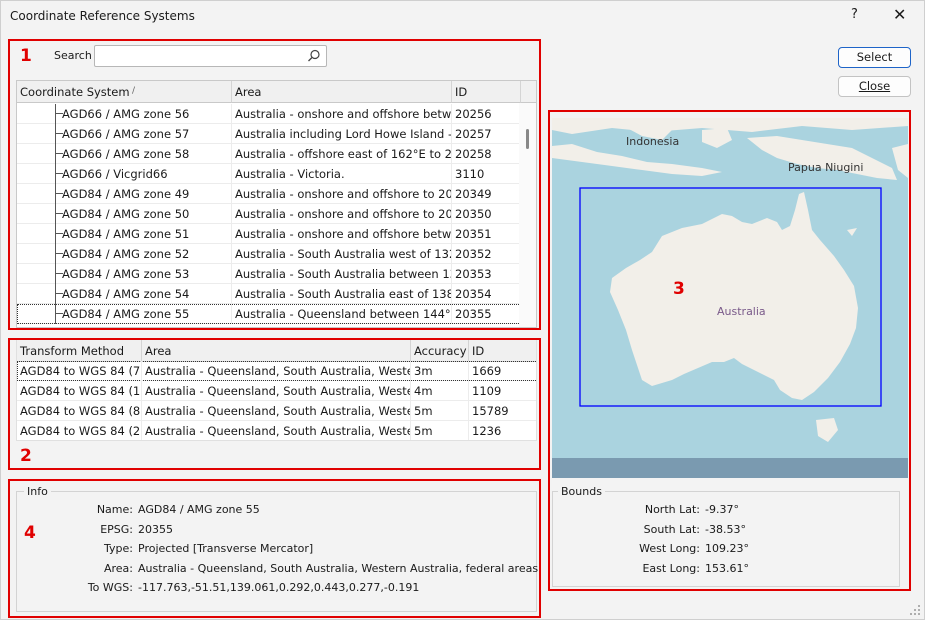  What do you see at coordinates (899, 14) in the screenshot?
I see `close-window-button: ✕` at bounding box center [899, 14].